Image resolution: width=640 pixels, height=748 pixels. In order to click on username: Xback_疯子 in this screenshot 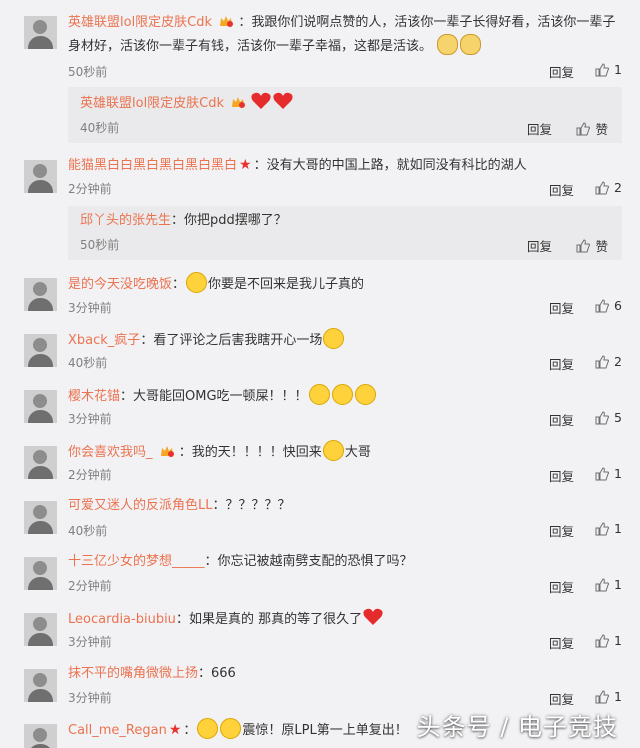, I will do `click(104, 340)`.